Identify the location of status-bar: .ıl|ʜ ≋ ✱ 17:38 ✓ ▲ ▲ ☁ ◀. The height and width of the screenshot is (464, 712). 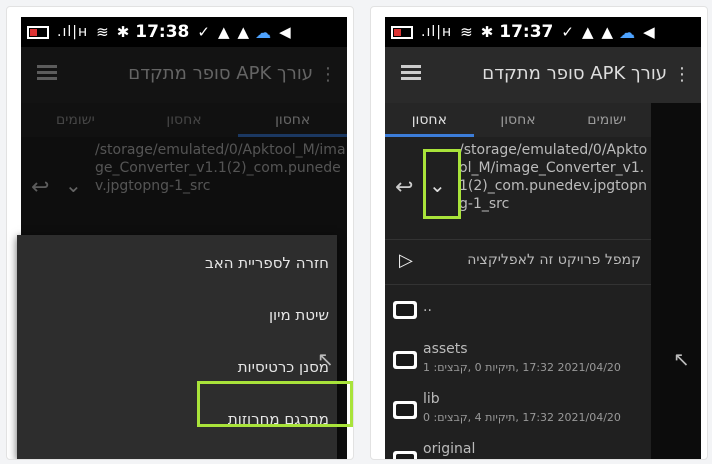
(184, 32).